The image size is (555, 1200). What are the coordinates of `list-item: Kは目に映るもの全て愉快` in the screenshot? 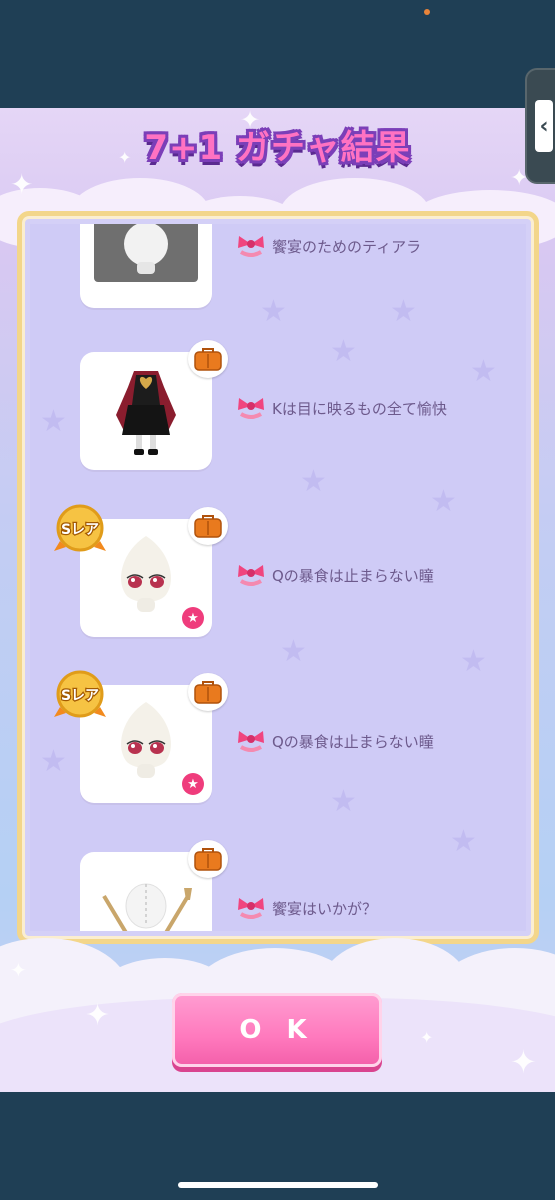 It's located at (278, 411).